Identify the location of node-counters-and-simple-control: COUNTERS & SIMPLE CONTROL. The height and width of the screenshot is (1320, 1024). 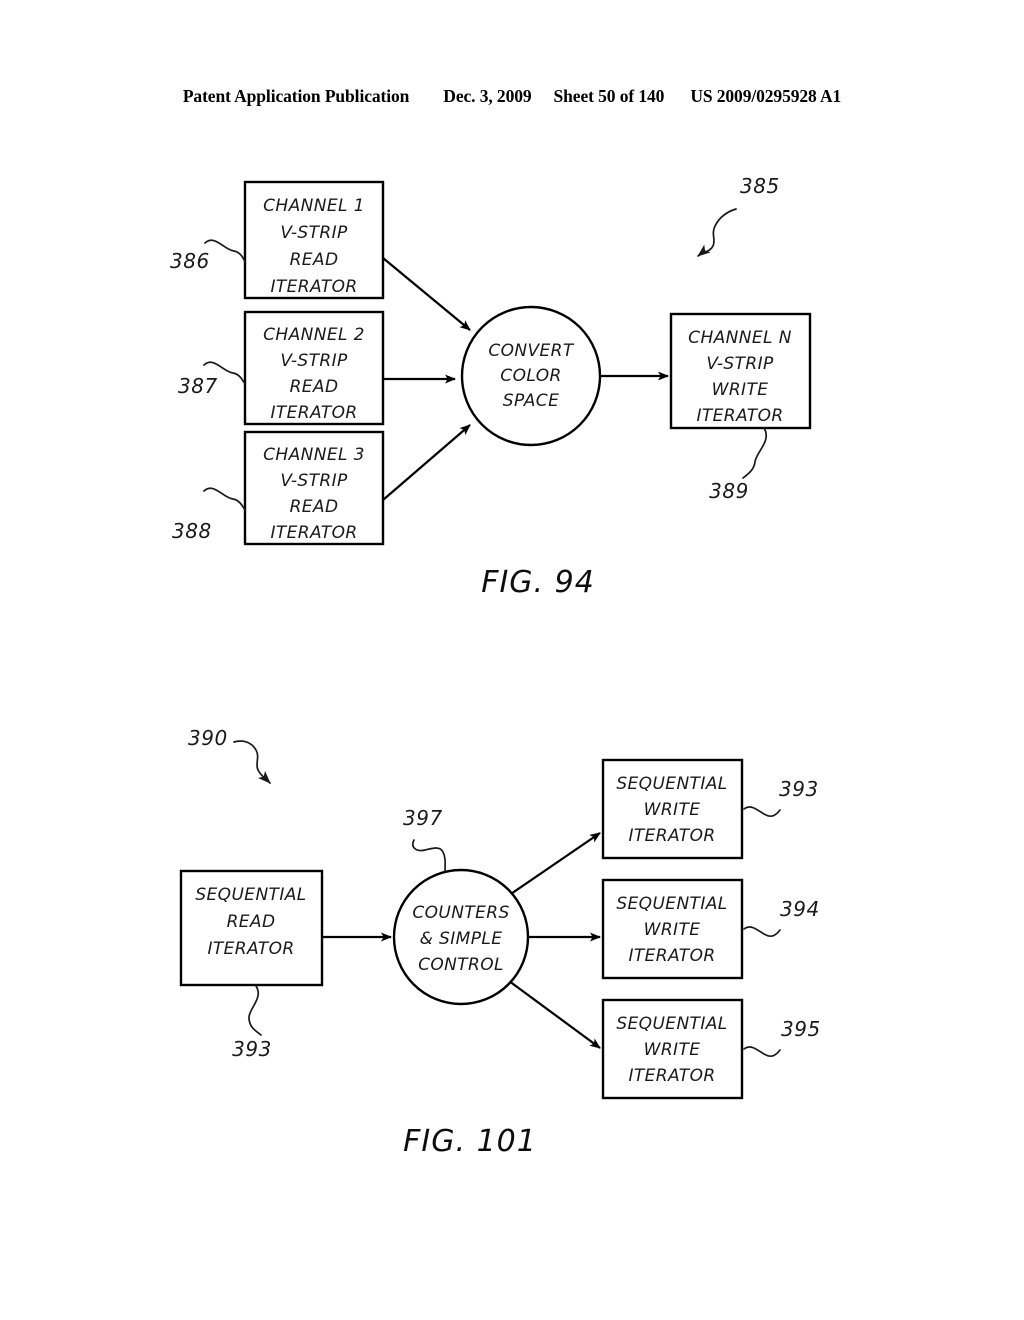
(461, 937).